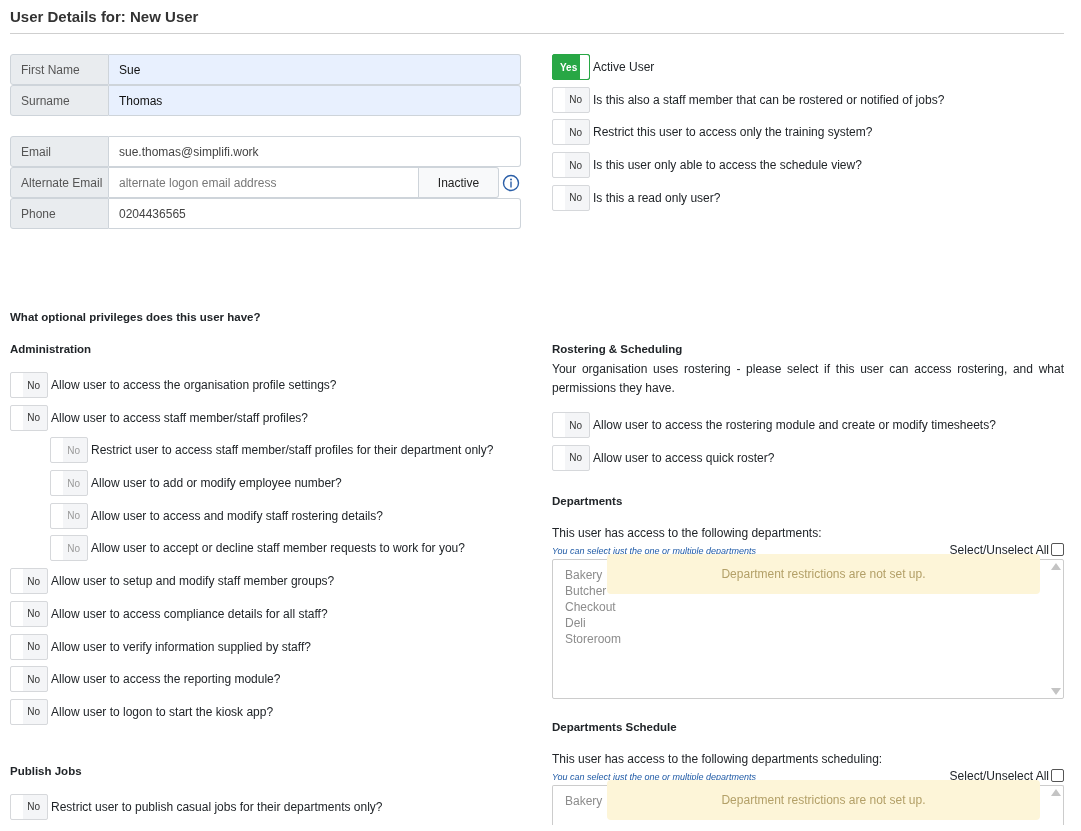 The image size is (1081, 831). Describe the element at coordinates (162, 712) in the screenshot. I see `toggle-label: Allow user to logon to start the kiosk app?` at that location.